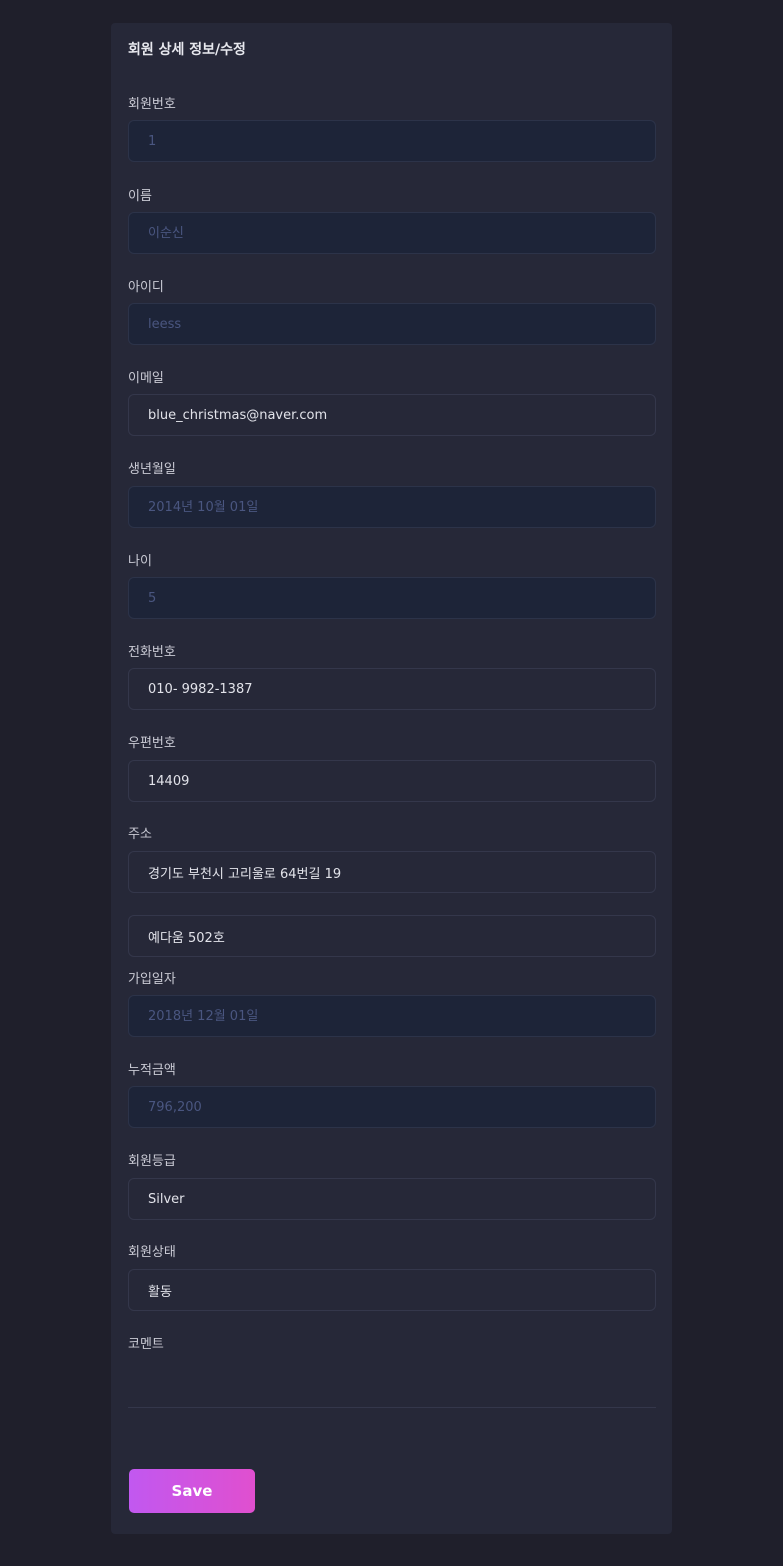 Image resolution: width=783 pixels, height=1566 pixels. I want to click on address-detail-field, so click(392, 936).